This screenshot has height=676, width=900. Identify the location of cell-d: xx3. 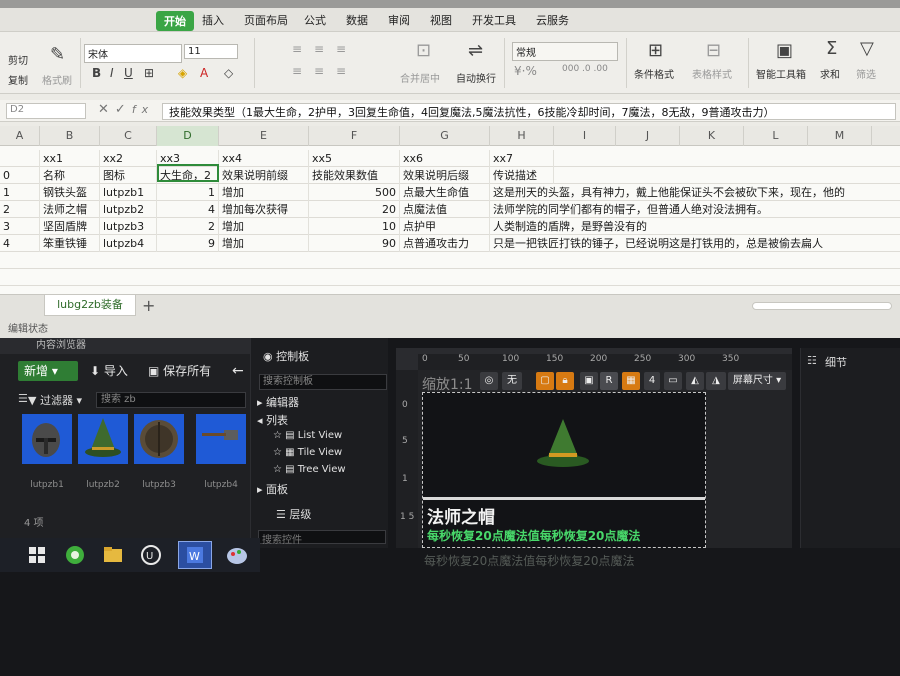
(188, 158).